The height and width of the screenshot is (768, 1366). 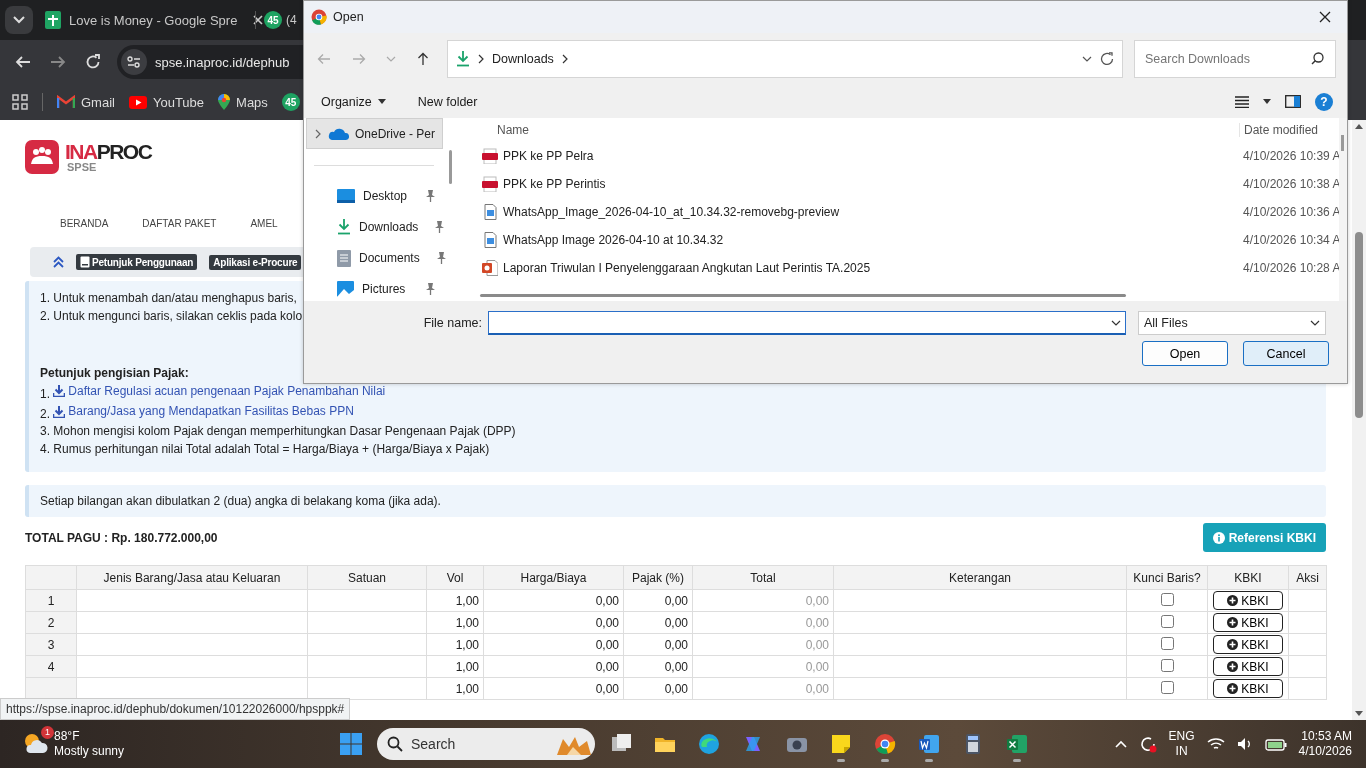 What do you see at coordinates (134, 62) in the screenshot?
I see `site-settings-icon` at bounding box center [134, 62].